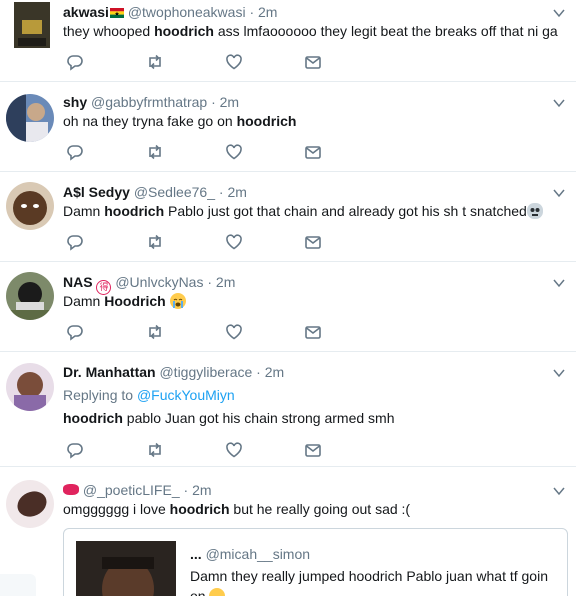 The width and height of the screenshot is (576, 596). I want to click on replying-to: Replying to @FuckYouMiyn, so click(149, 395).